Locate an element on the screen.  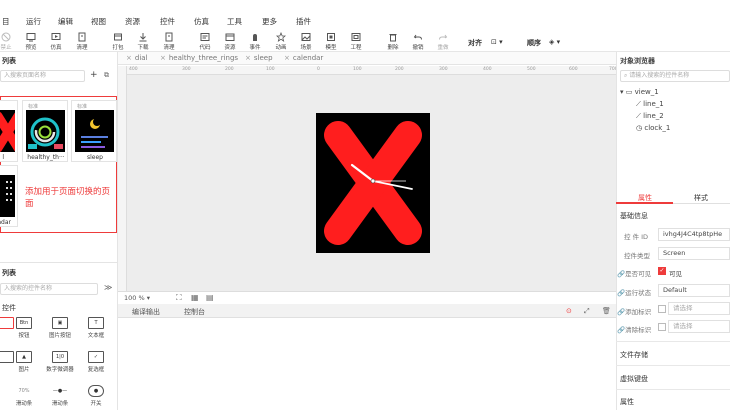
tab-console: 控制台 is located at coordinates (194, 312).